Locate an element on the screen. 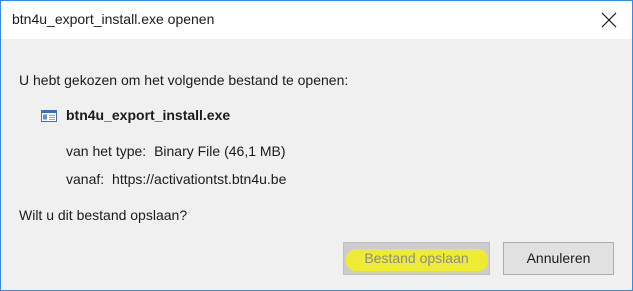 Image resolution: width=633 pixels, height=291 pixels. close-icon is located at coordinates (609, 20).